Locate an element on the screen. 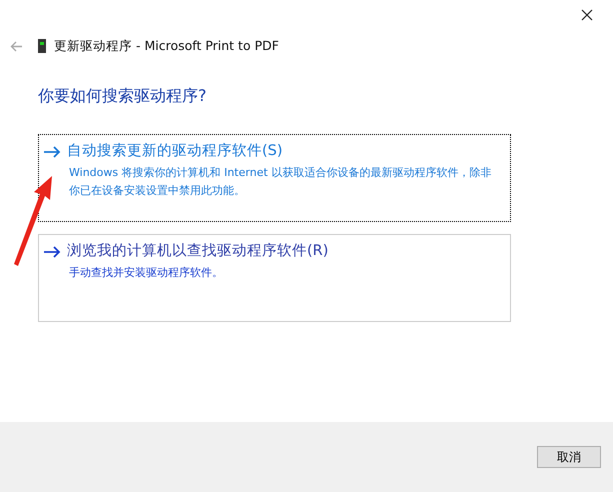  option-title: 浏览我的计算机以查找驱动程序软件(R) is located at coordinates (197, 251).